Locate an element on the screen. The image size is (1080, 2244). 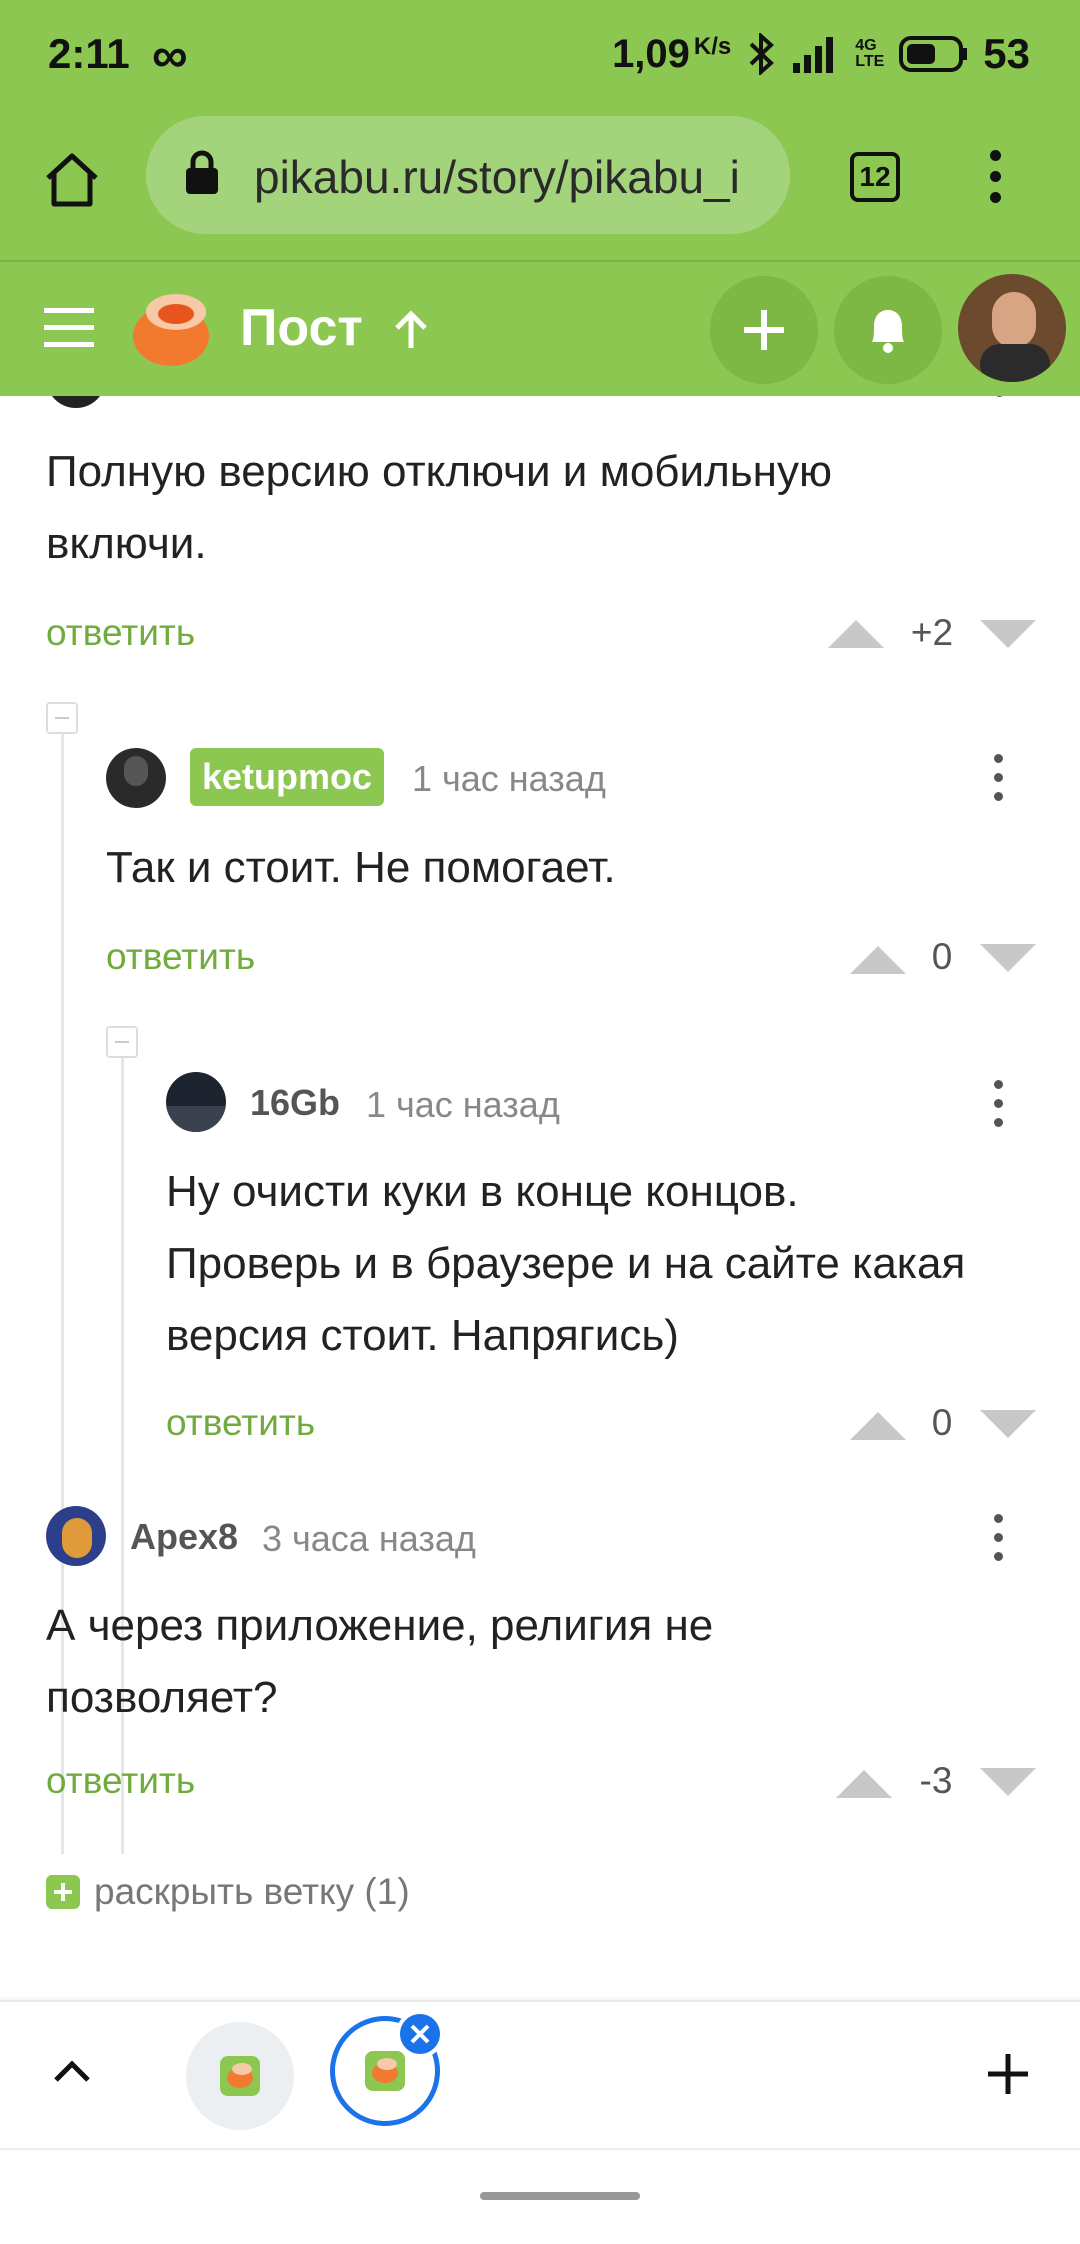
expand-branch-button: раскрыть ветку (1) is located at coordinates (228, 1891).